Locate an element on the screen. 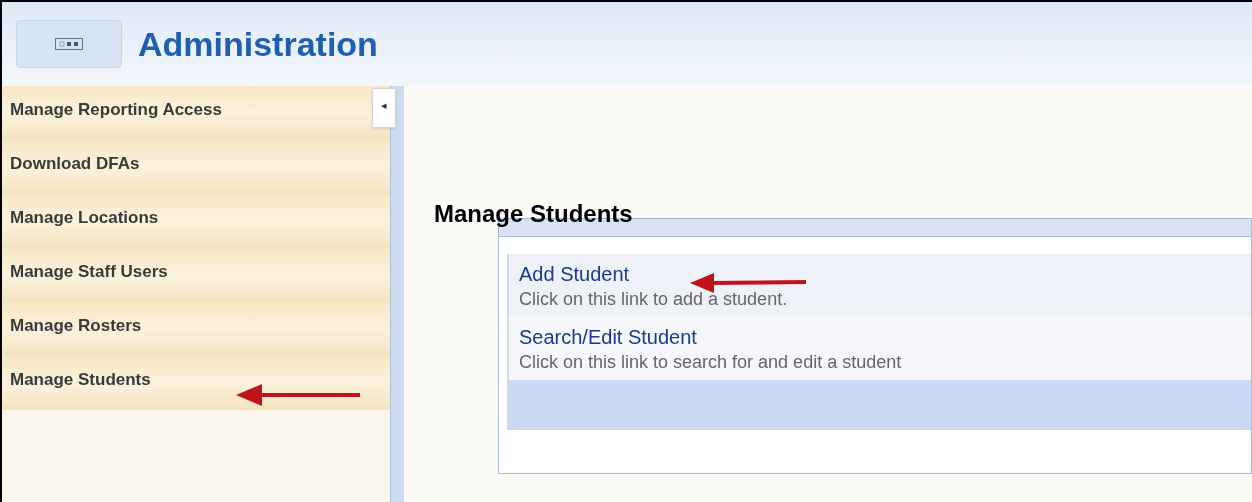 The width and height of the screenshot is (1252, 502). sidebar-item: Download DFAs is located at coordinates (75, 163).